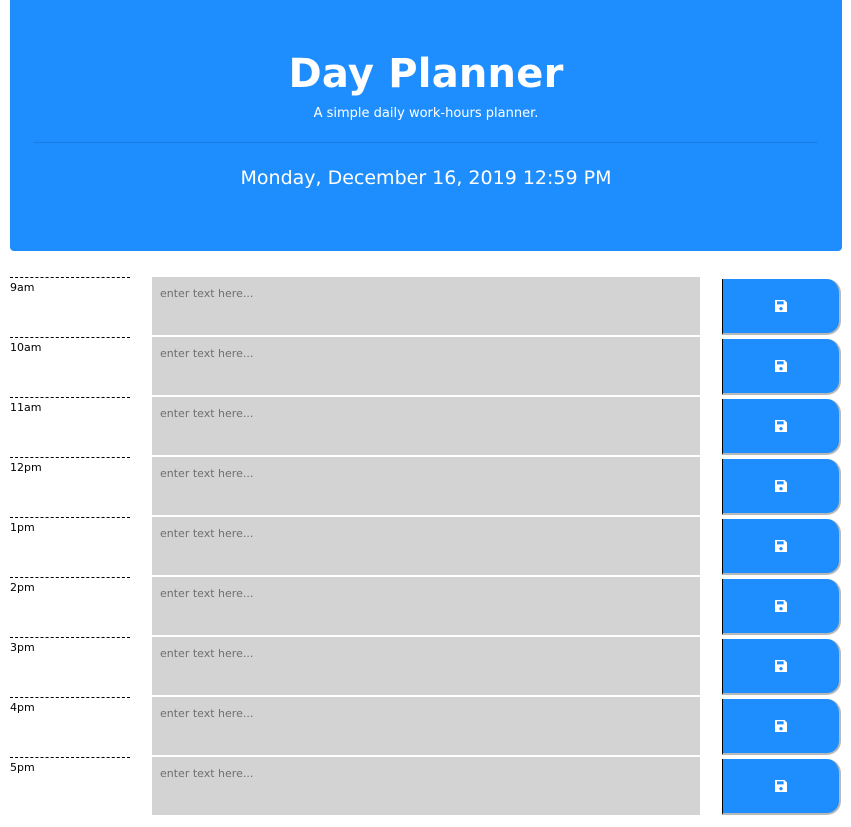 This screenshot has height=827, width=851. I want to click on time-block-1pm: 1pm, so click(425, 547).